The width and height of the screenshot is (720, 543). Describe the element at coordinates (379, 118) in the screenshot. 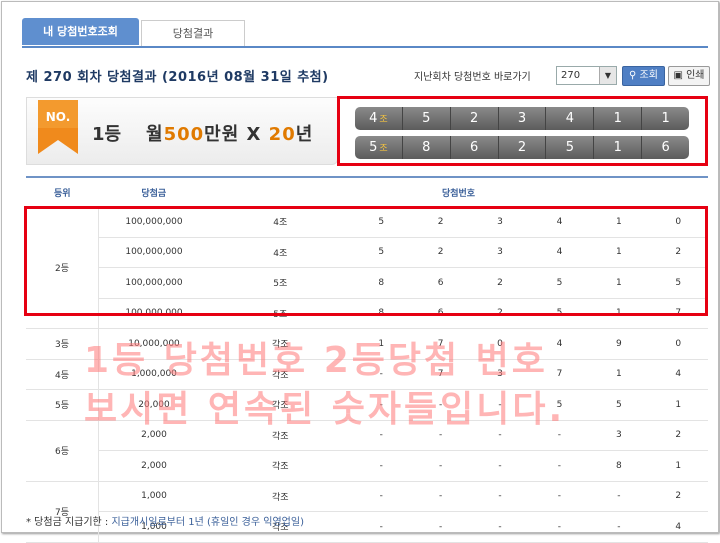

I see `winning-group: 4조` at that location.